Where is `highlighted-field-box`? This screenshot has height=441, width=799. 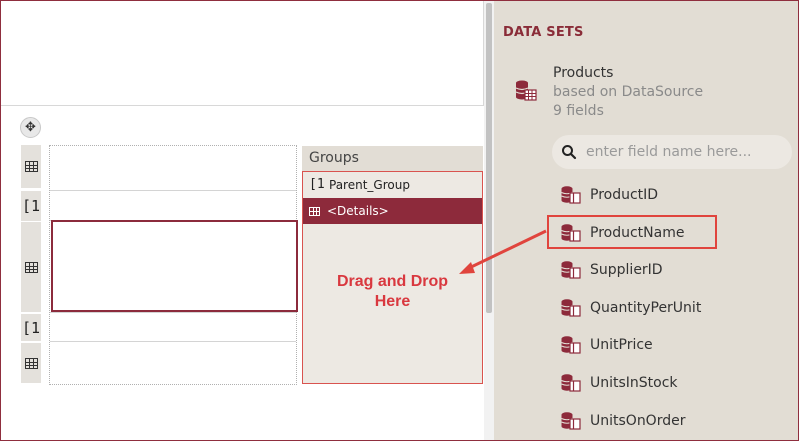 highlighted-field-box is located at coordinates (632, 232).